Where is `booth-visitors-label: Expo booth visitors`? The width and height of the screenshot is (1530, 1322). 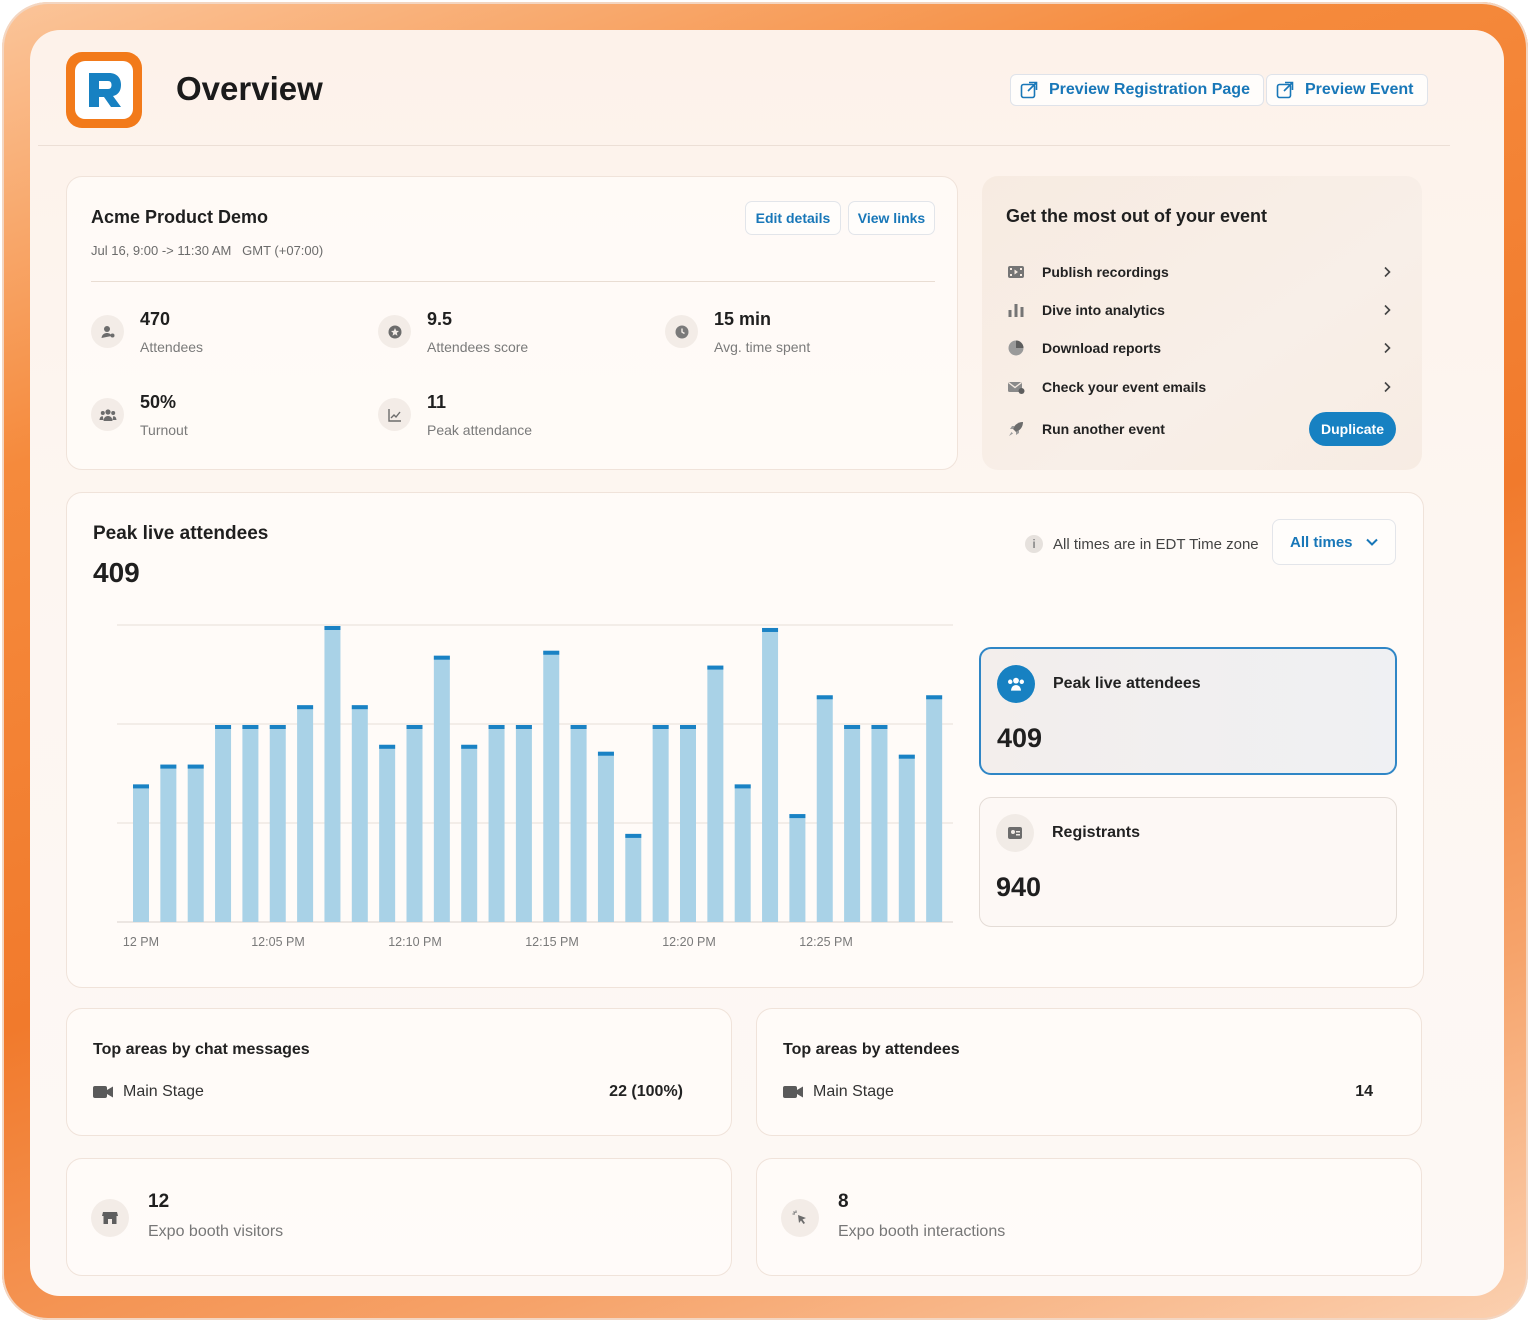
booth-visitors-label: Expo booth visitors is located at coordinates (216, 1231).